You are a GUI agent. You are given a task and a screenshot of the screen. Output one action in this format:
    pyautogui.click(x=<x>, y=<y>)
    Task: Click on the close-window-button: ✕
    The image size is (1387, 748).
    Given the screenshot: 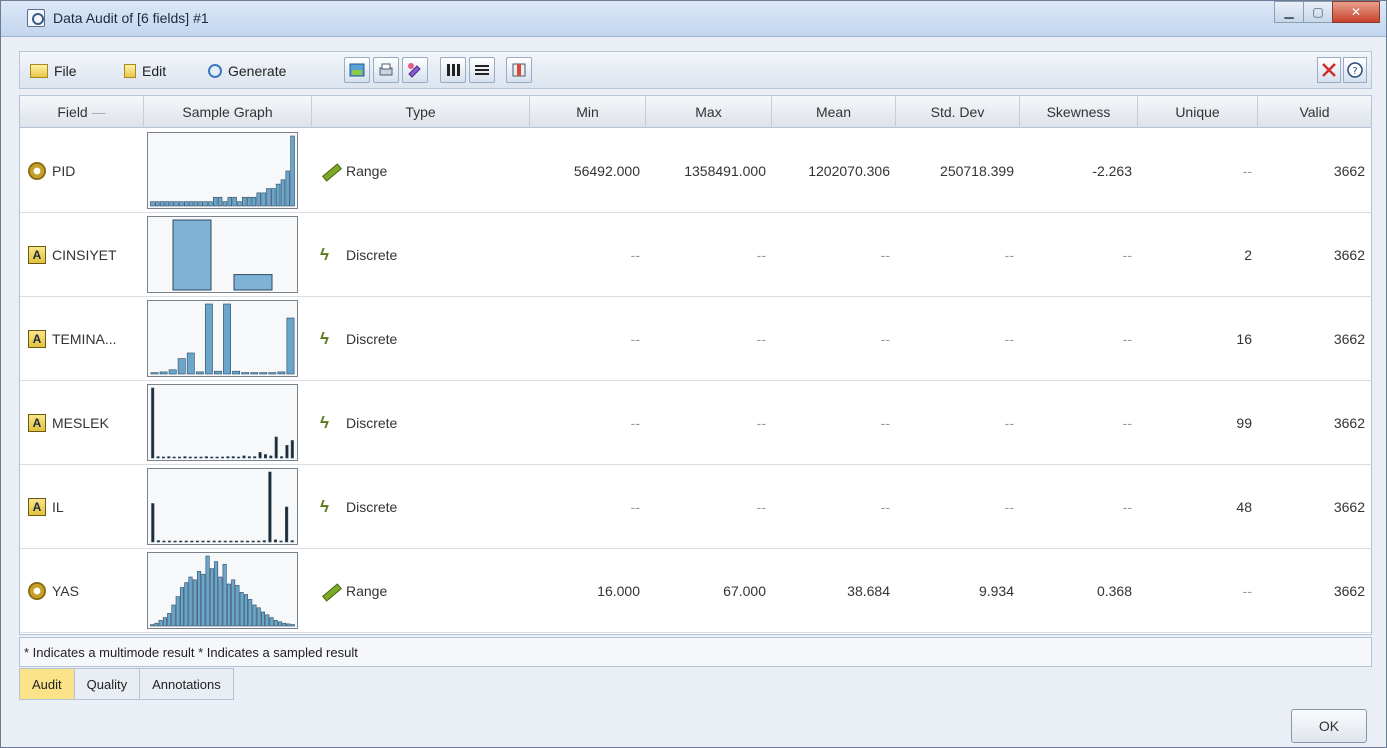 What is the action you would take?
    pyautogui.click(x=1356, y=12)
    